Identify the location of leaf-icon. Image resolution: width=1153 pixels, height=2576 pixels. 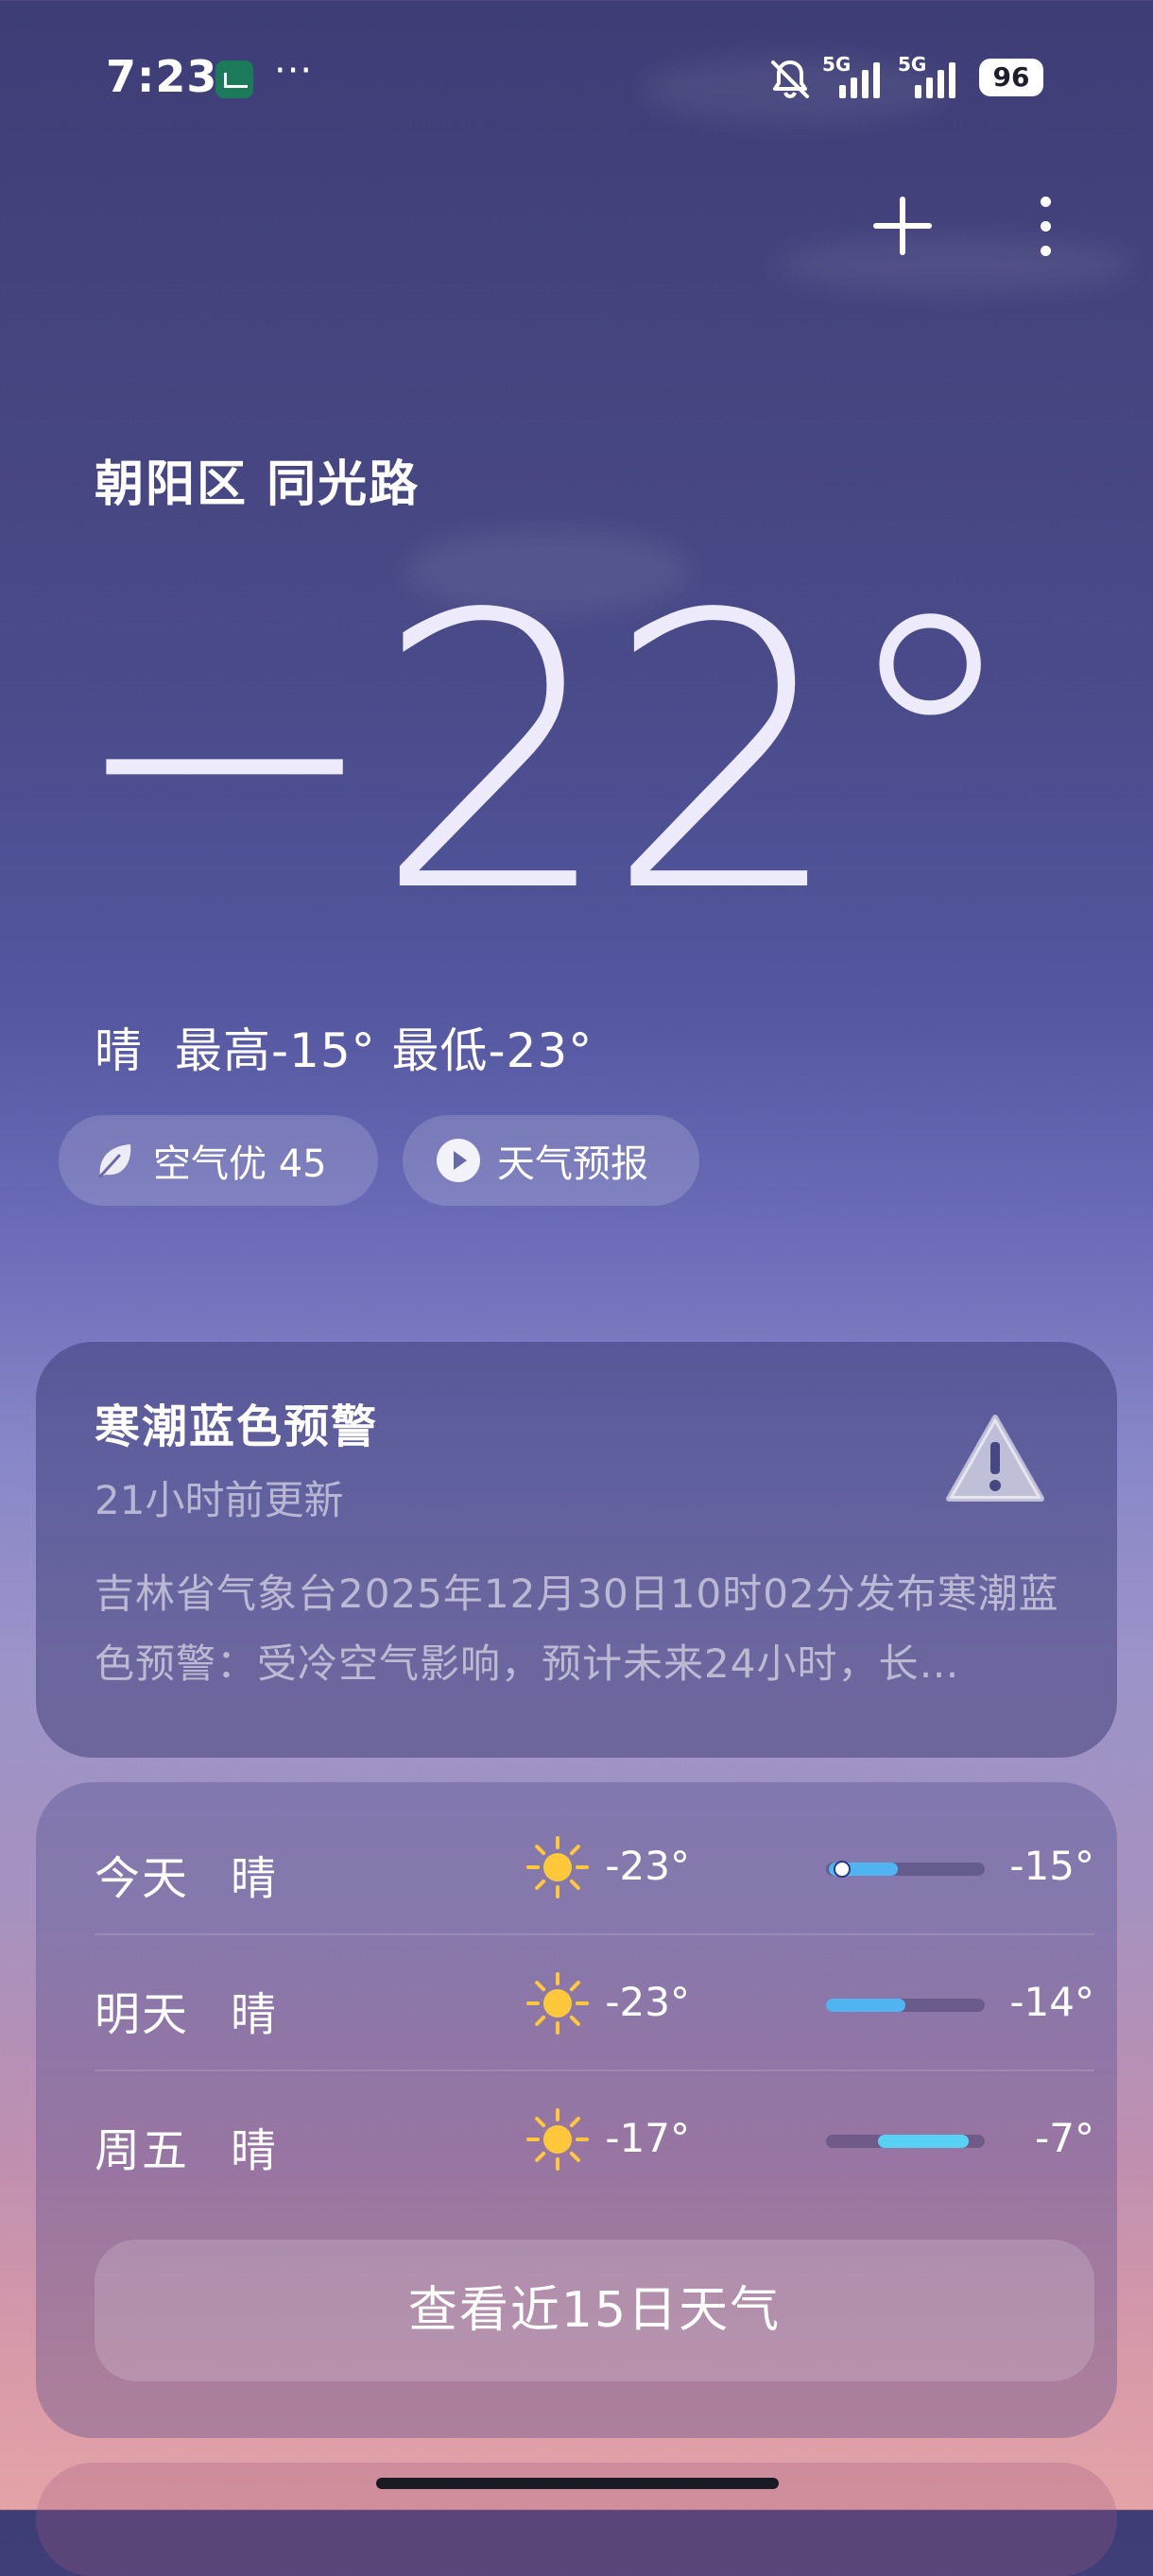
(114, 1161).